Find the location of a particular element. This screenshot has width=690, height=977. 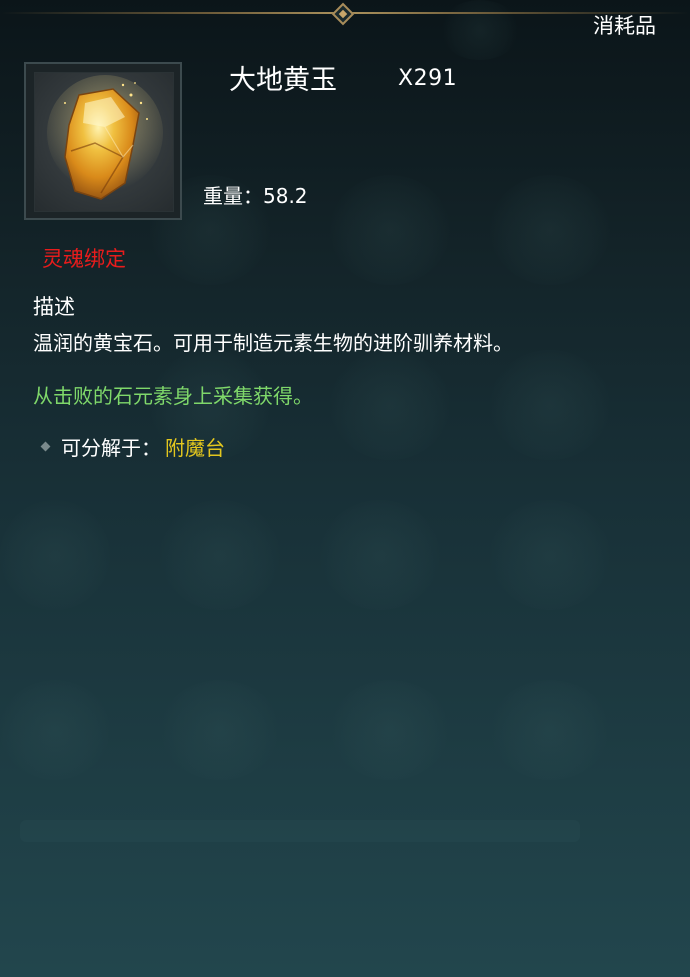

item-quantity: X291 is located at coordinates (428, 78).